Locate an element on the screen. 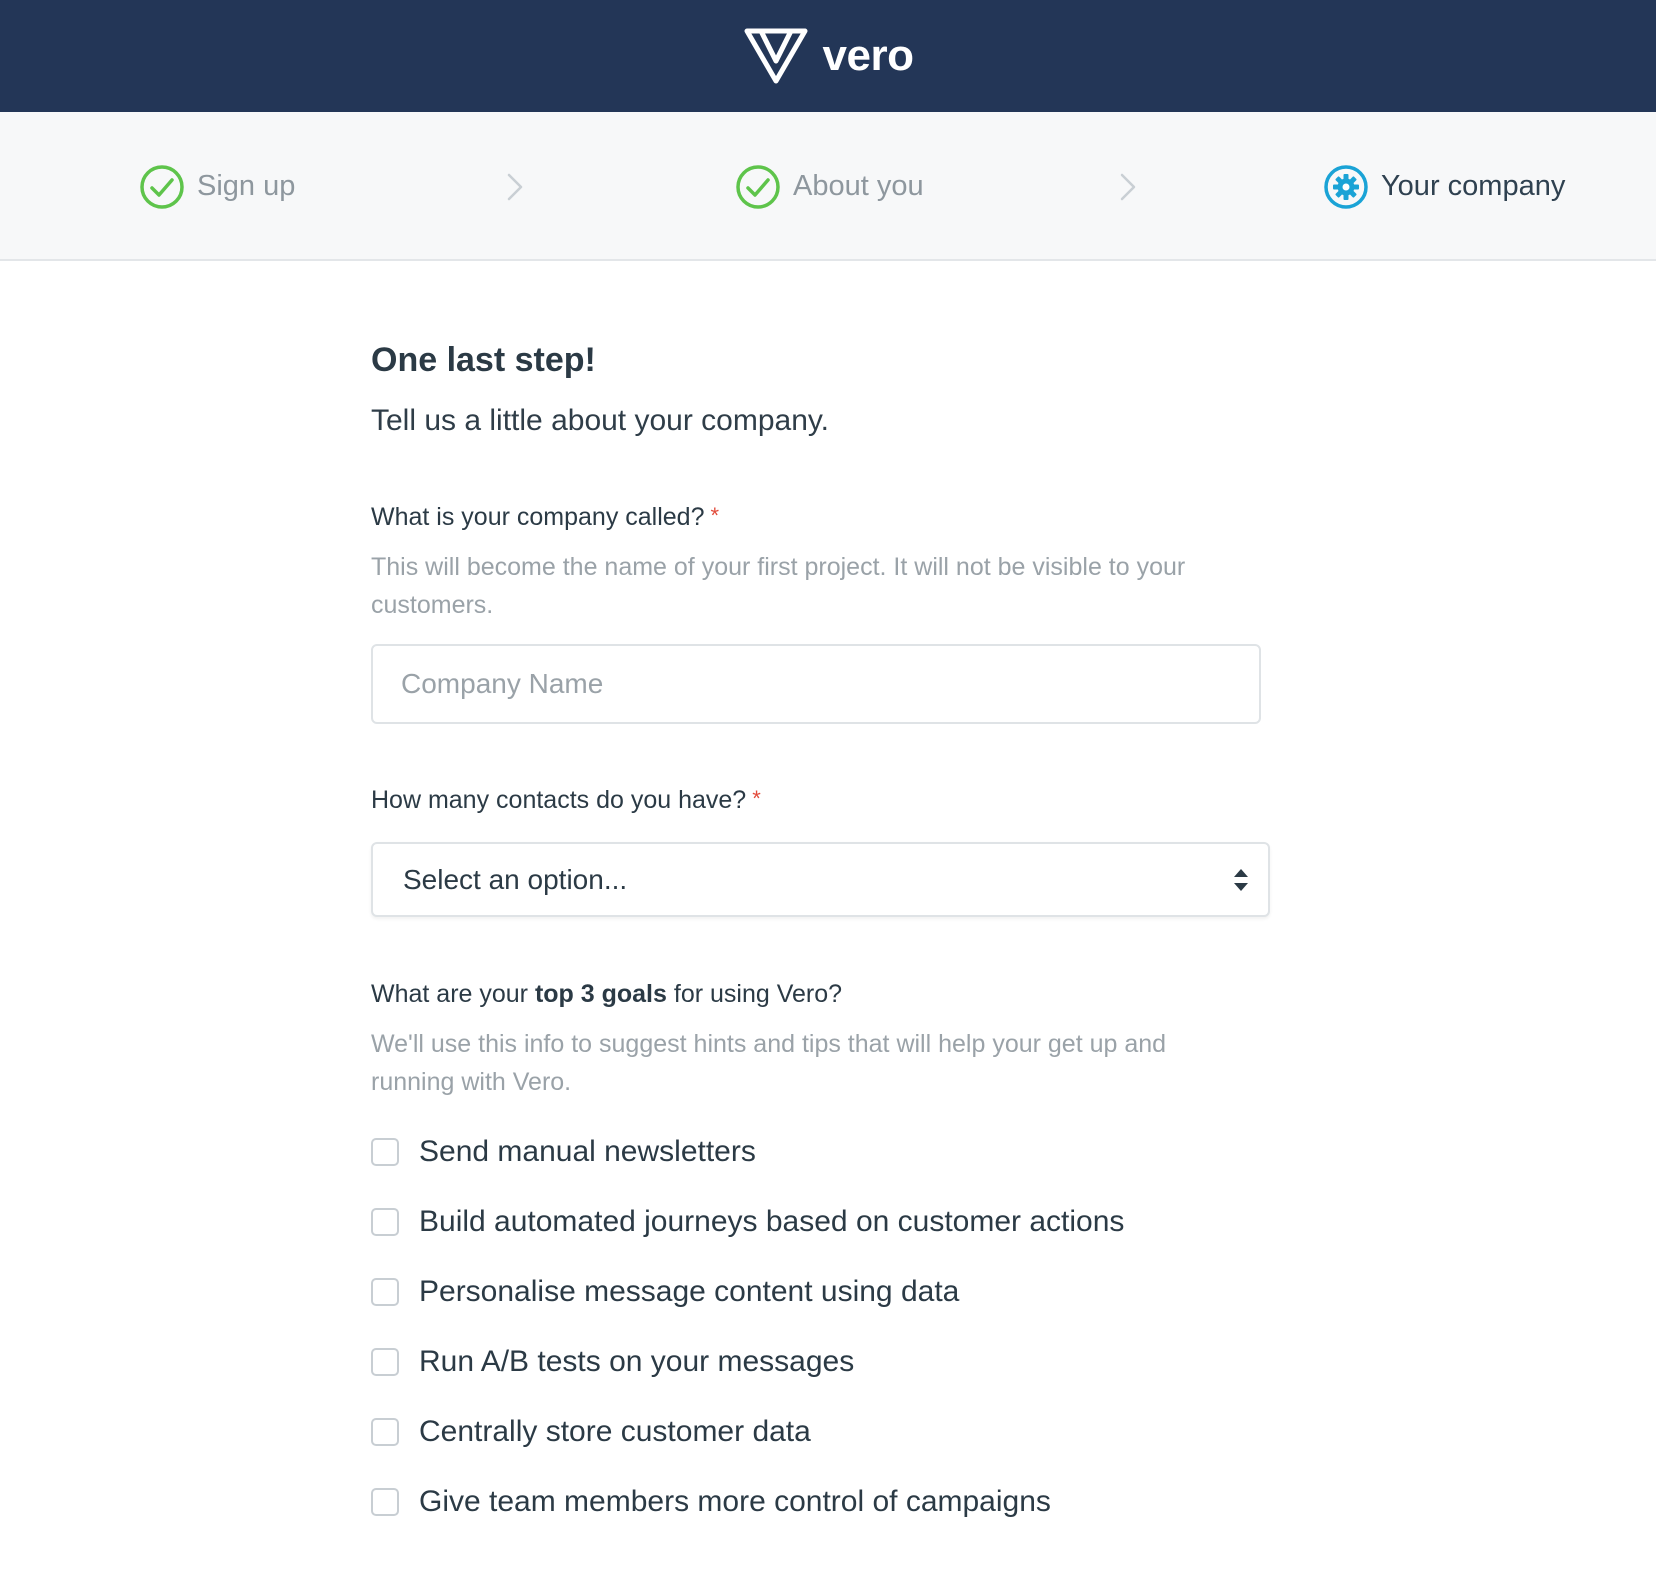 This screenshot has height=1576, width=1656. vero-logo: vero is located at coordinates (828, 56).